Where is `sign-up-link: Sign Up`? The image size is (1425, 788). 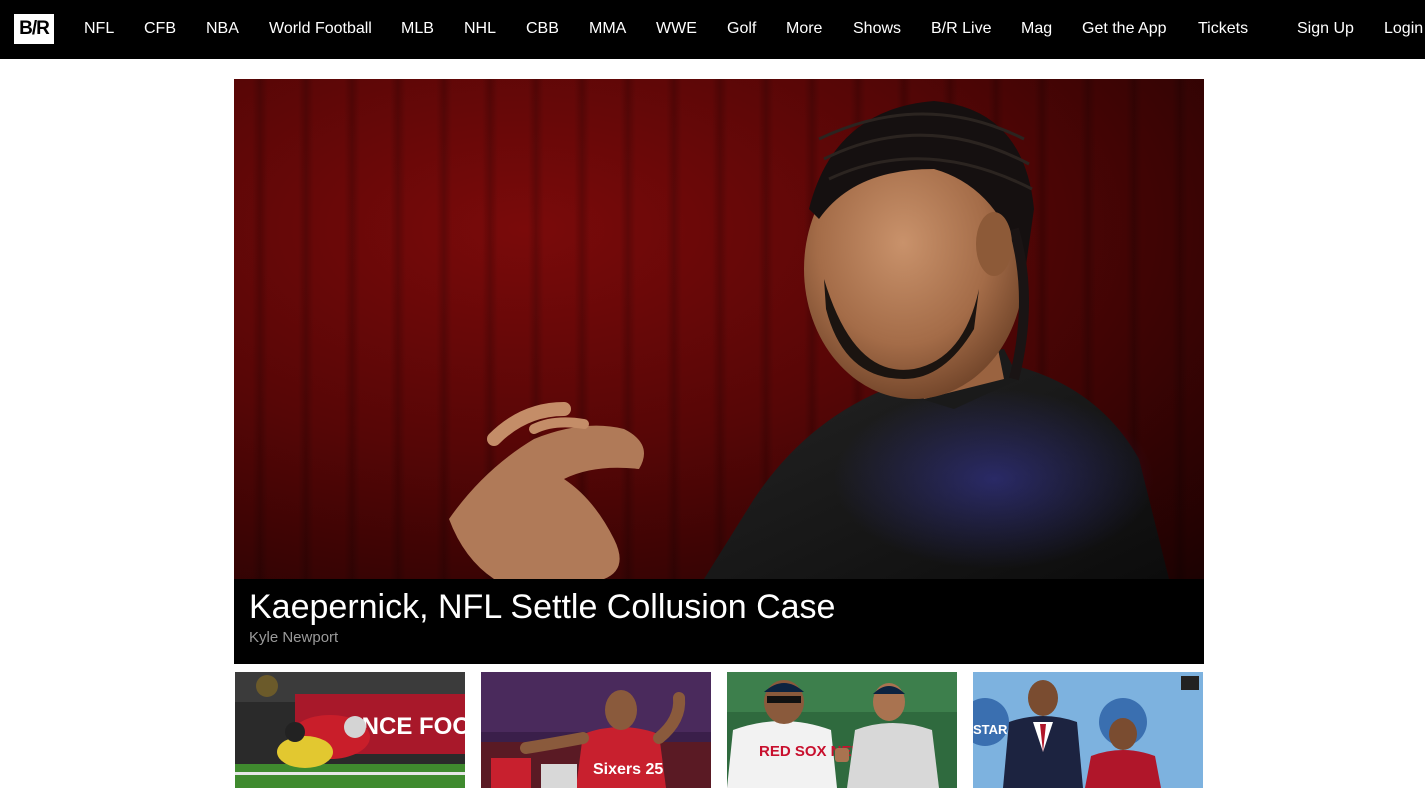 sign-up-link: Sign Up is located at coordinates (1325, 29).